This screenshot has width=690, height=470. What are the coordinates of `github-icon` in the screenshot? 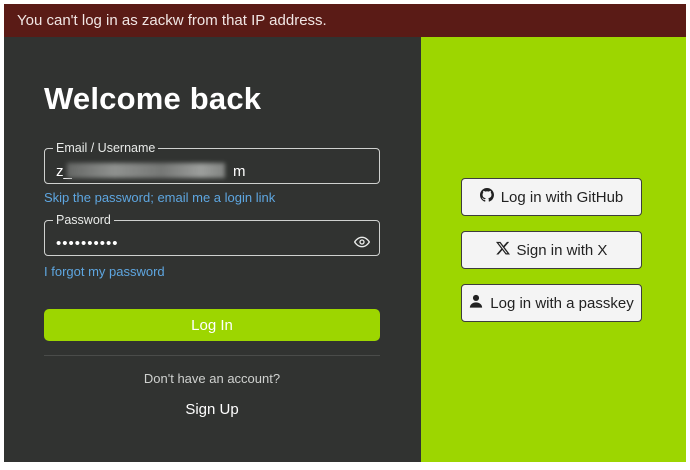 It's located at (486, 197).